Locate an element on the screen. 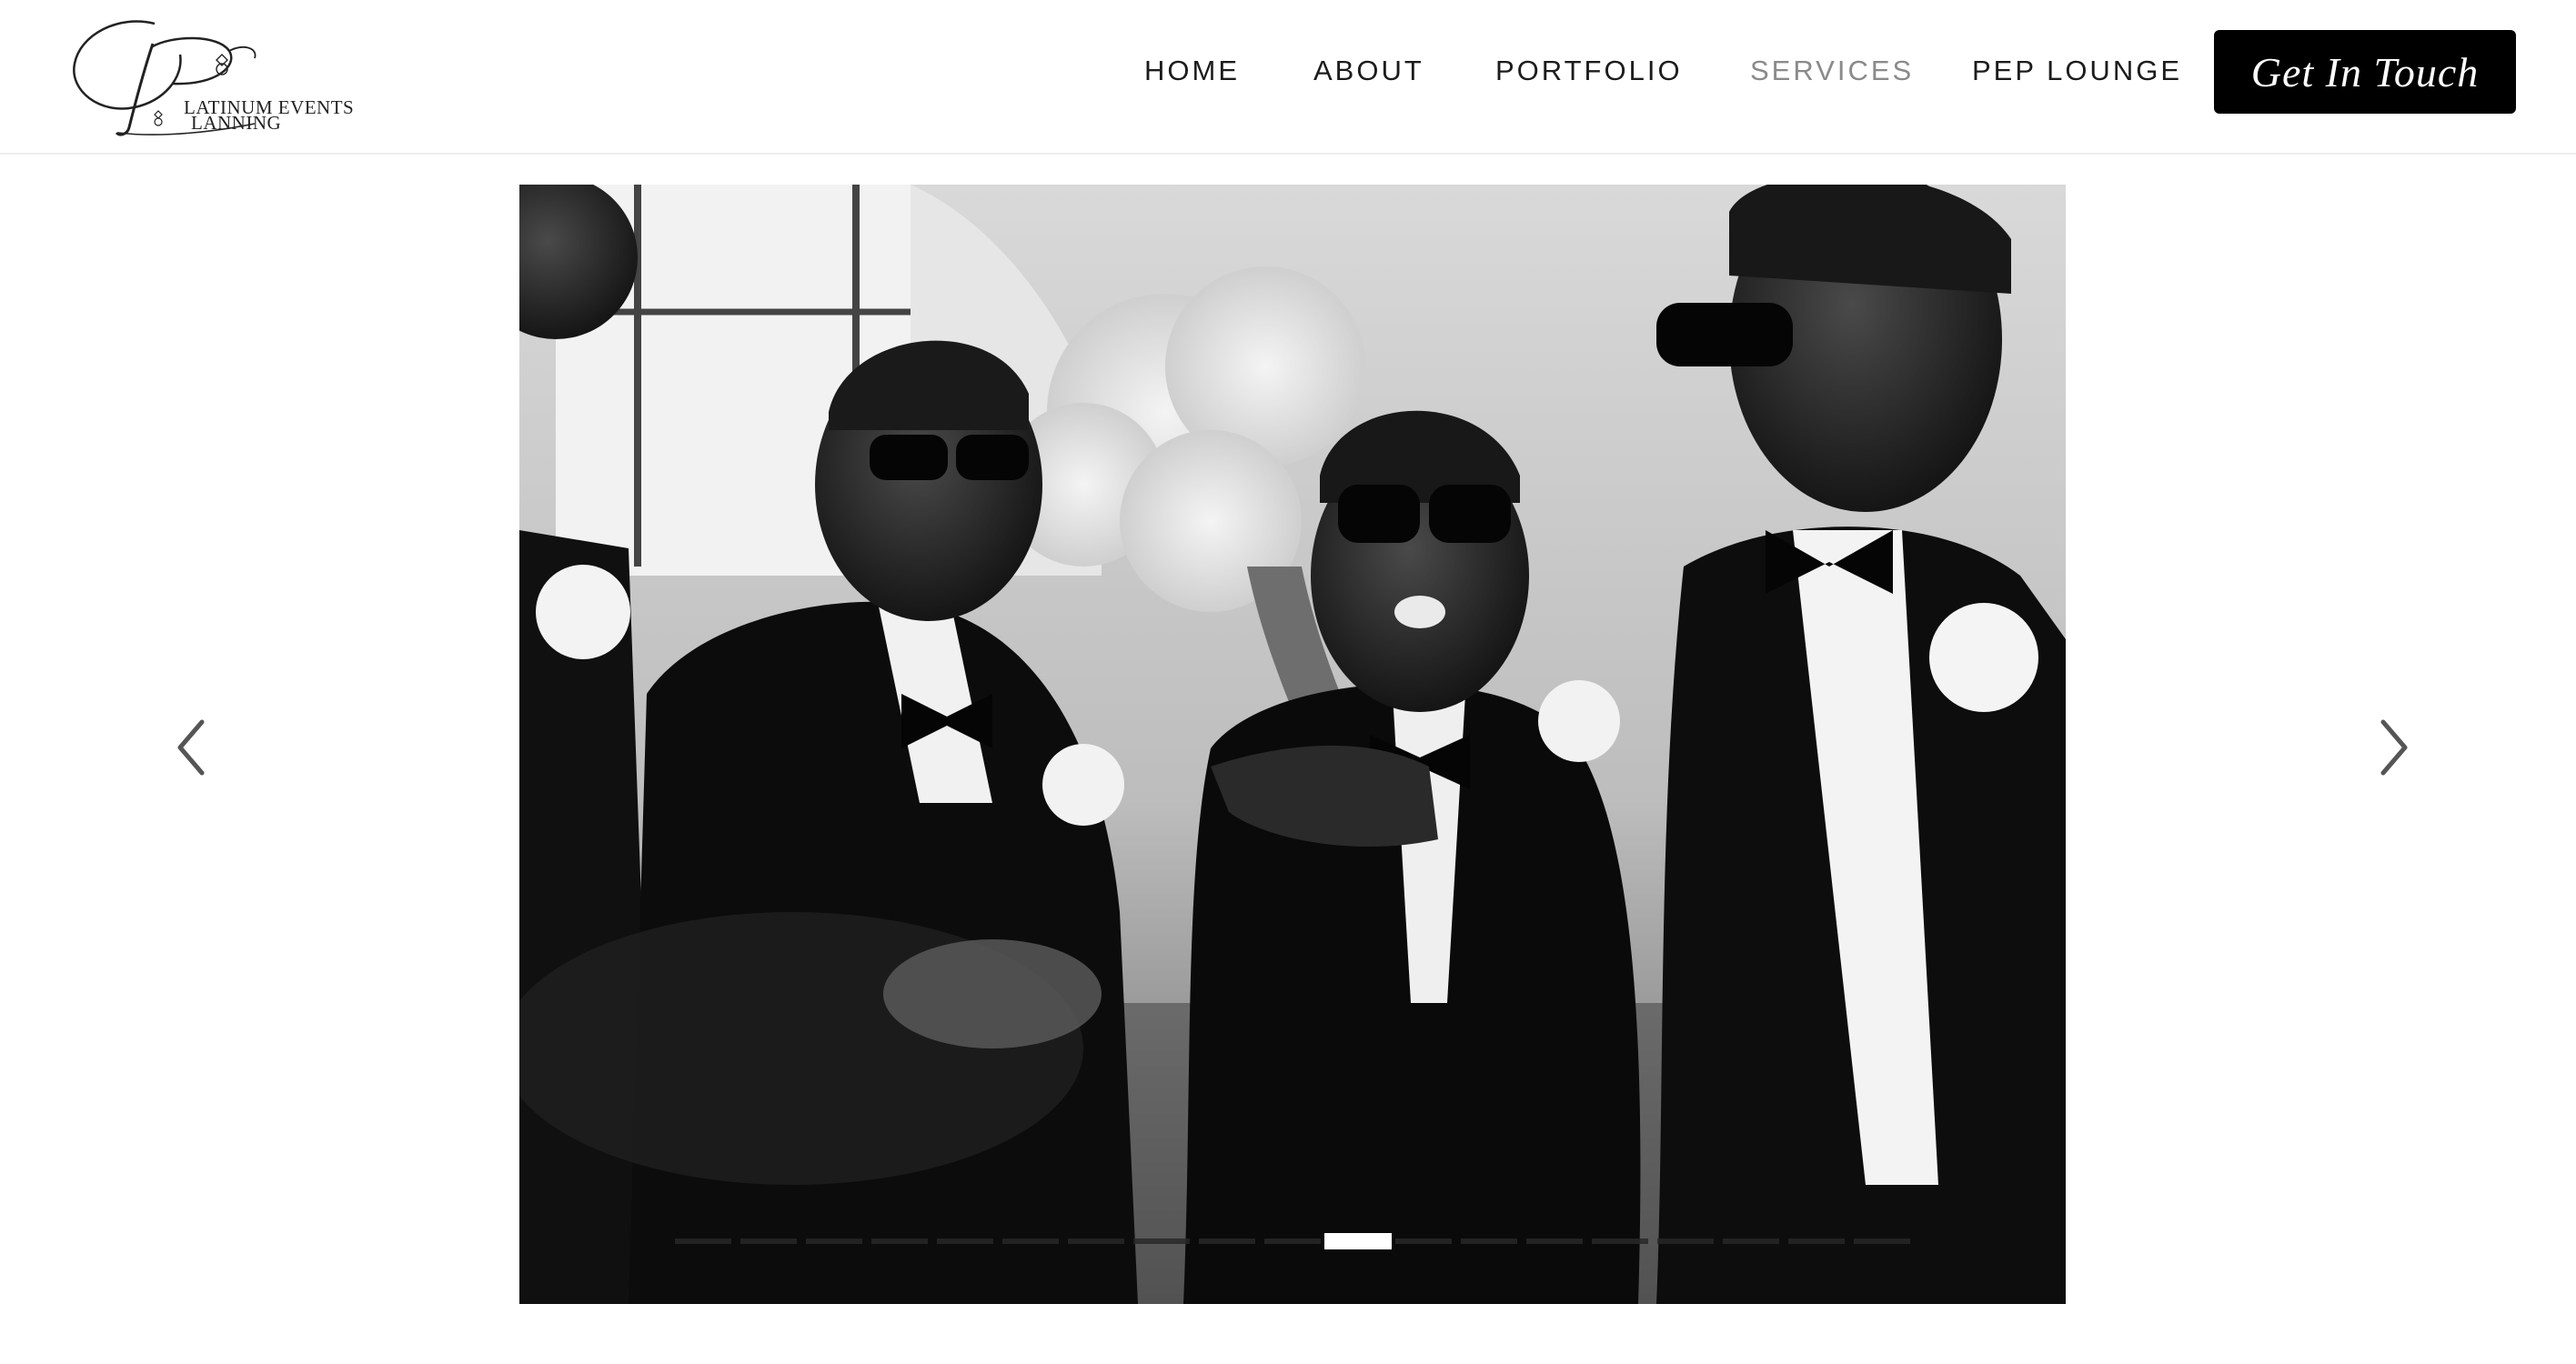 This screenshot has width=2576, height=1364. slide-indicators is located at coordinates (1292, 1239).